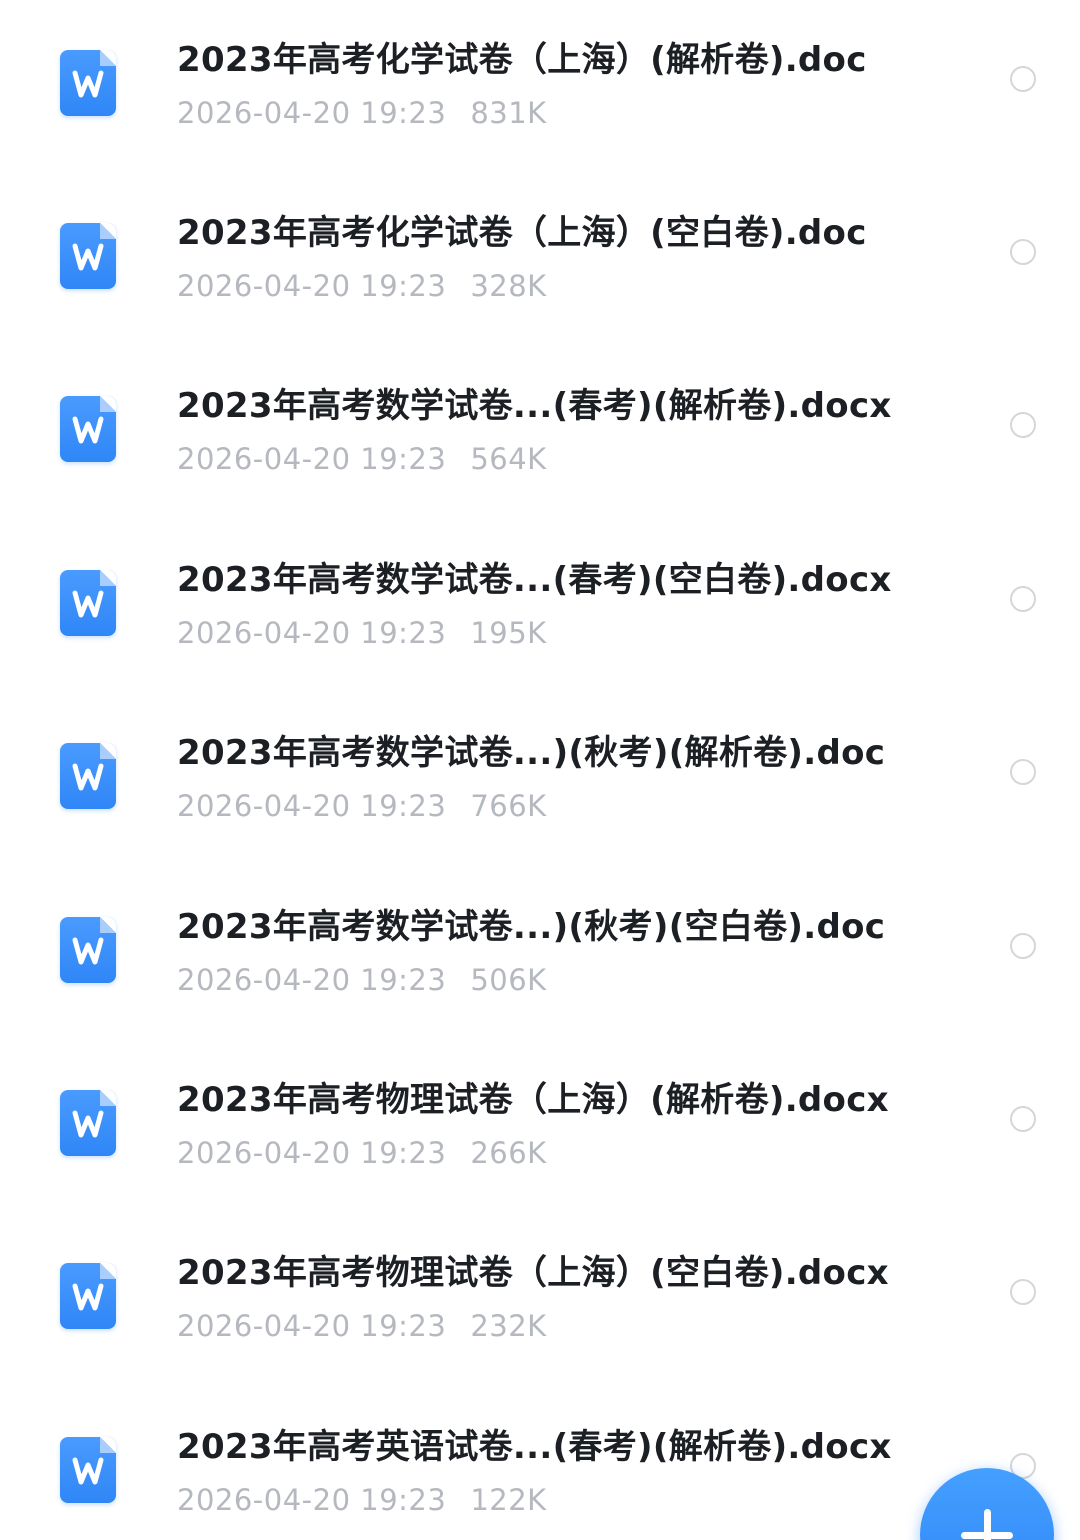 This screenshot has width=1080, height=1540. What do you see at coordinates (531, 753) in the screenshot?
I see `file-name: 2023年高考数学试卷...)(秋考)(解析卷).doc` at bounding box center [531, 753].